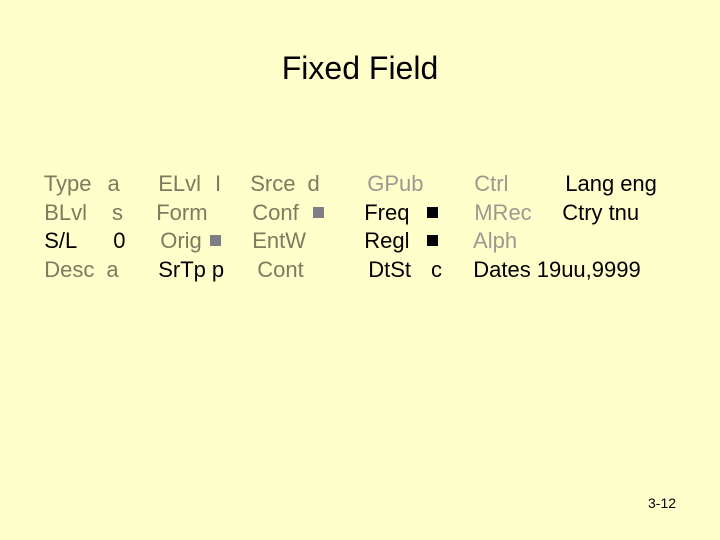 This screenshot has height=540, width=720. Describe the element at coordinates (594, 199) in the screenshot. I see `field-ctry: Ctry tnu` at that location.